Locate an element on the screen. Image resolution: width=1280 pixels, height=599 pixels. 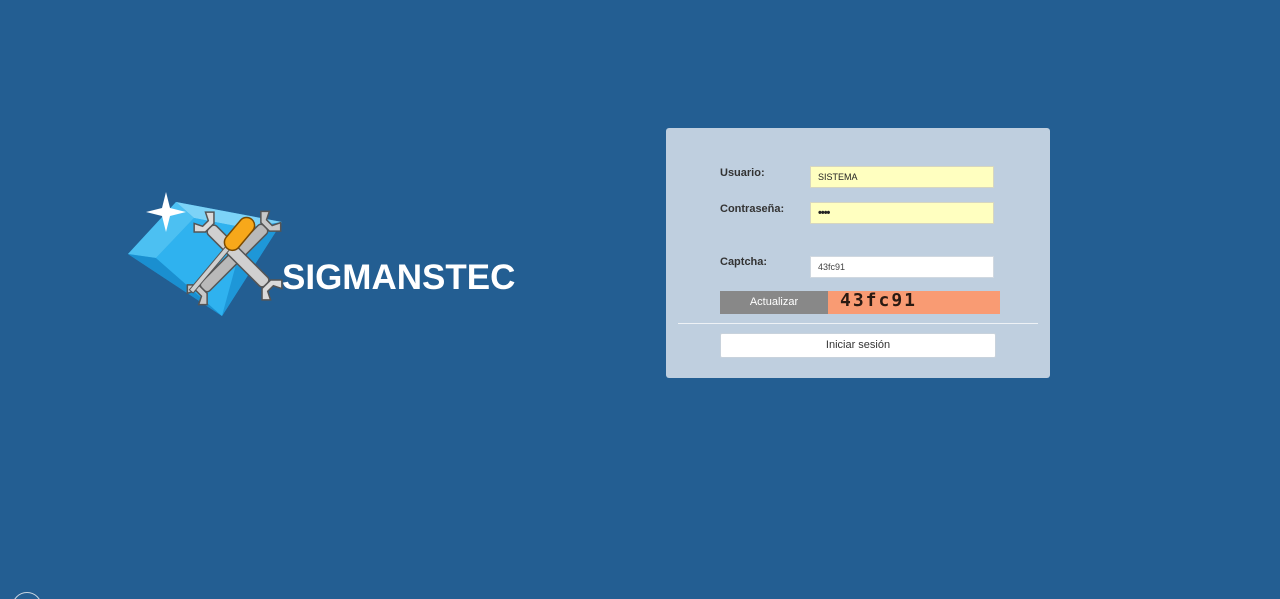
password-input: •••• is located at coordinates (902, 213).